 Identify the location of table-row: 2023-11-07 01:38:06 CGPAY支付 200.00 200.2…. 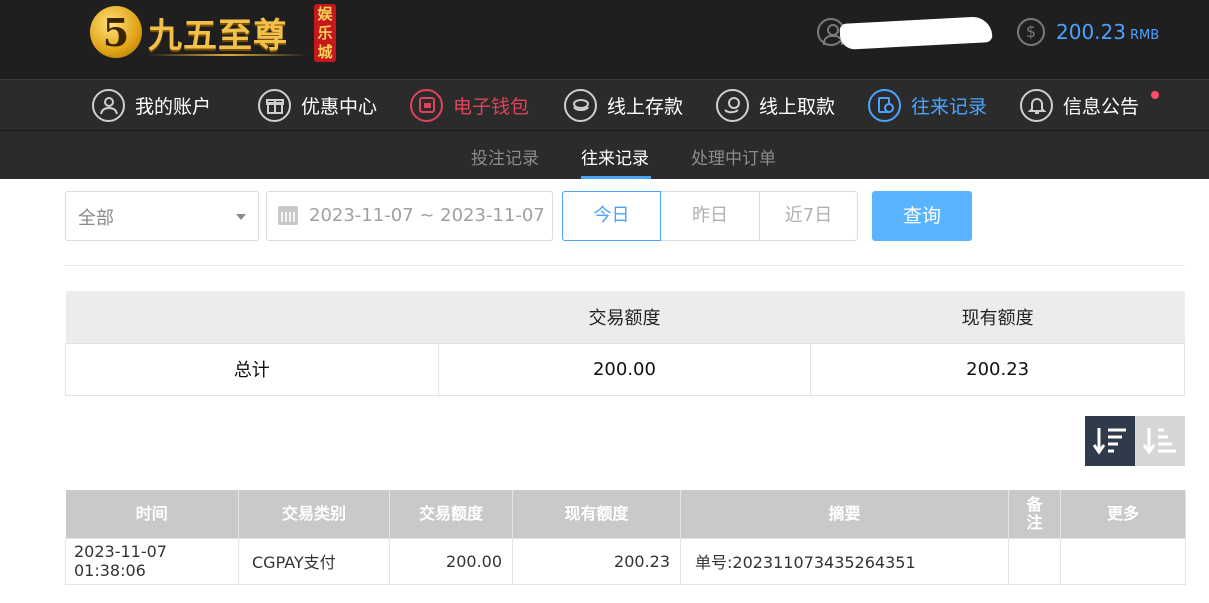
(625, 561).